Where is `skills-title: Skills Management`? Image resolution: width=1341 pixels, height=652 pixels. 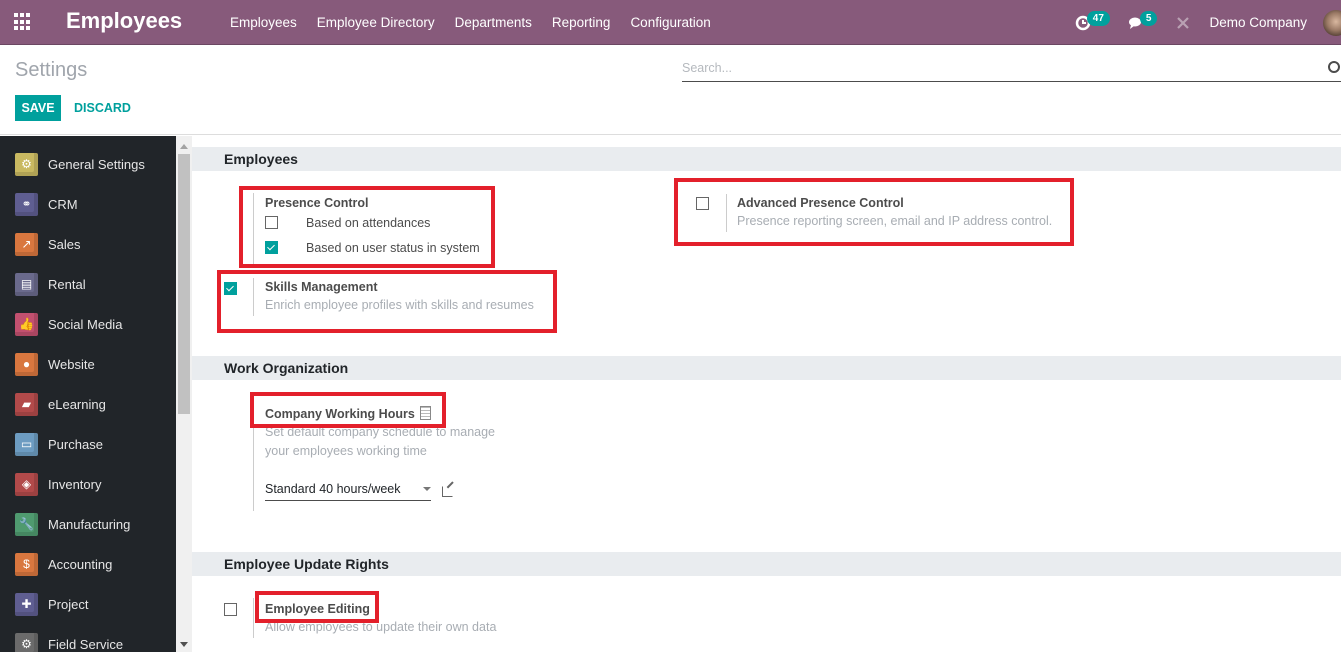
skills-title: Skills Management is located at coordinates (321, 287).